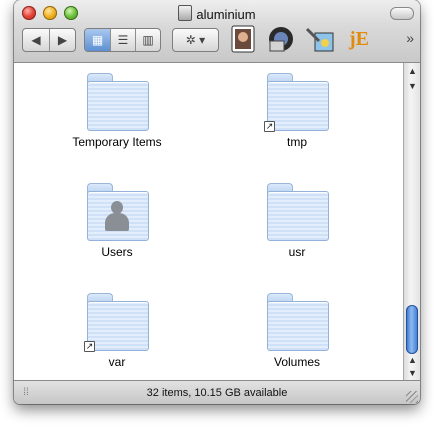 This screenshot has width=434, height=430. I want to click on column-view-button: ▥, so click(147, 40).